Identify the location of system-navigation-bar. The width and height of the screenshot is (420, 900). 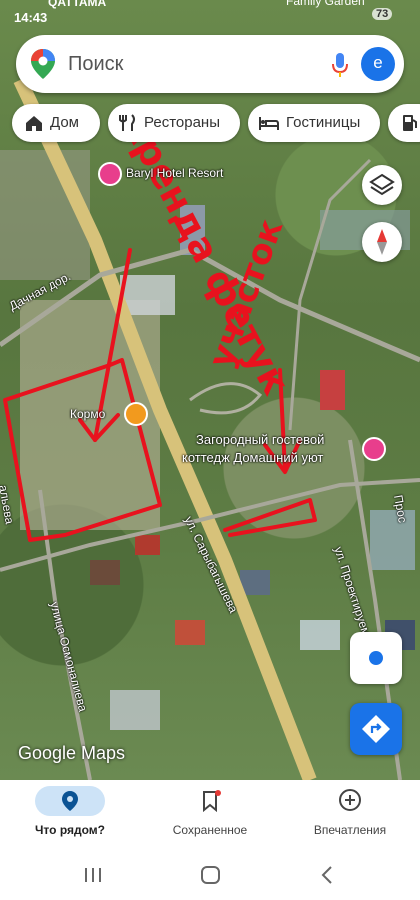
(210, 875).